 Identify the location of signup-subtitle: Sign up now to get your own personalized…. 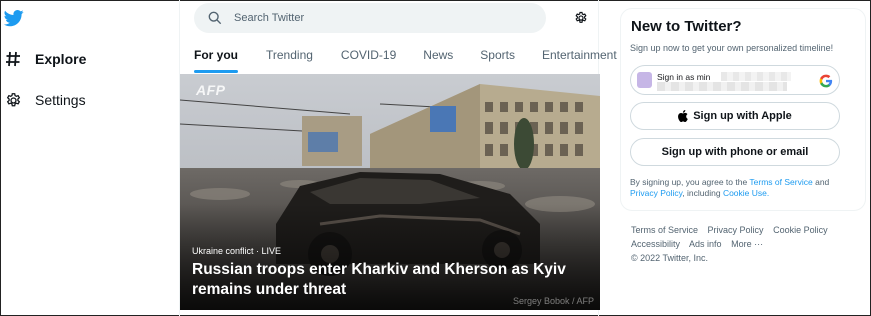
(732, 48).